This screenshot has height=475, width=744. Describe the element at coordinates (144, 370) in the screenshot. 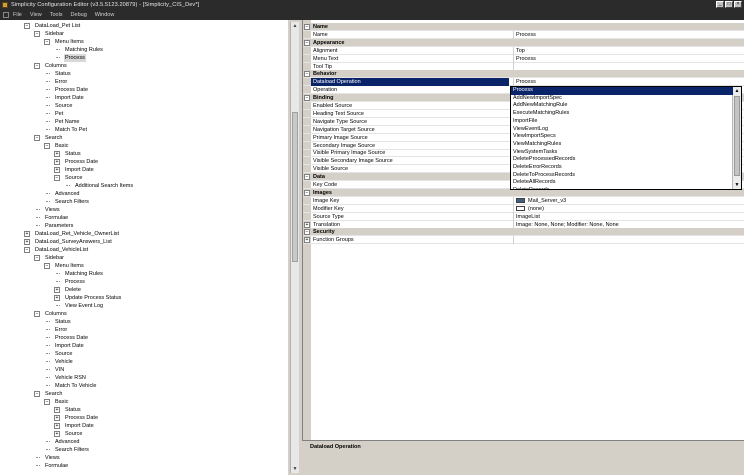

I see `tree-node: VIN` at that location.